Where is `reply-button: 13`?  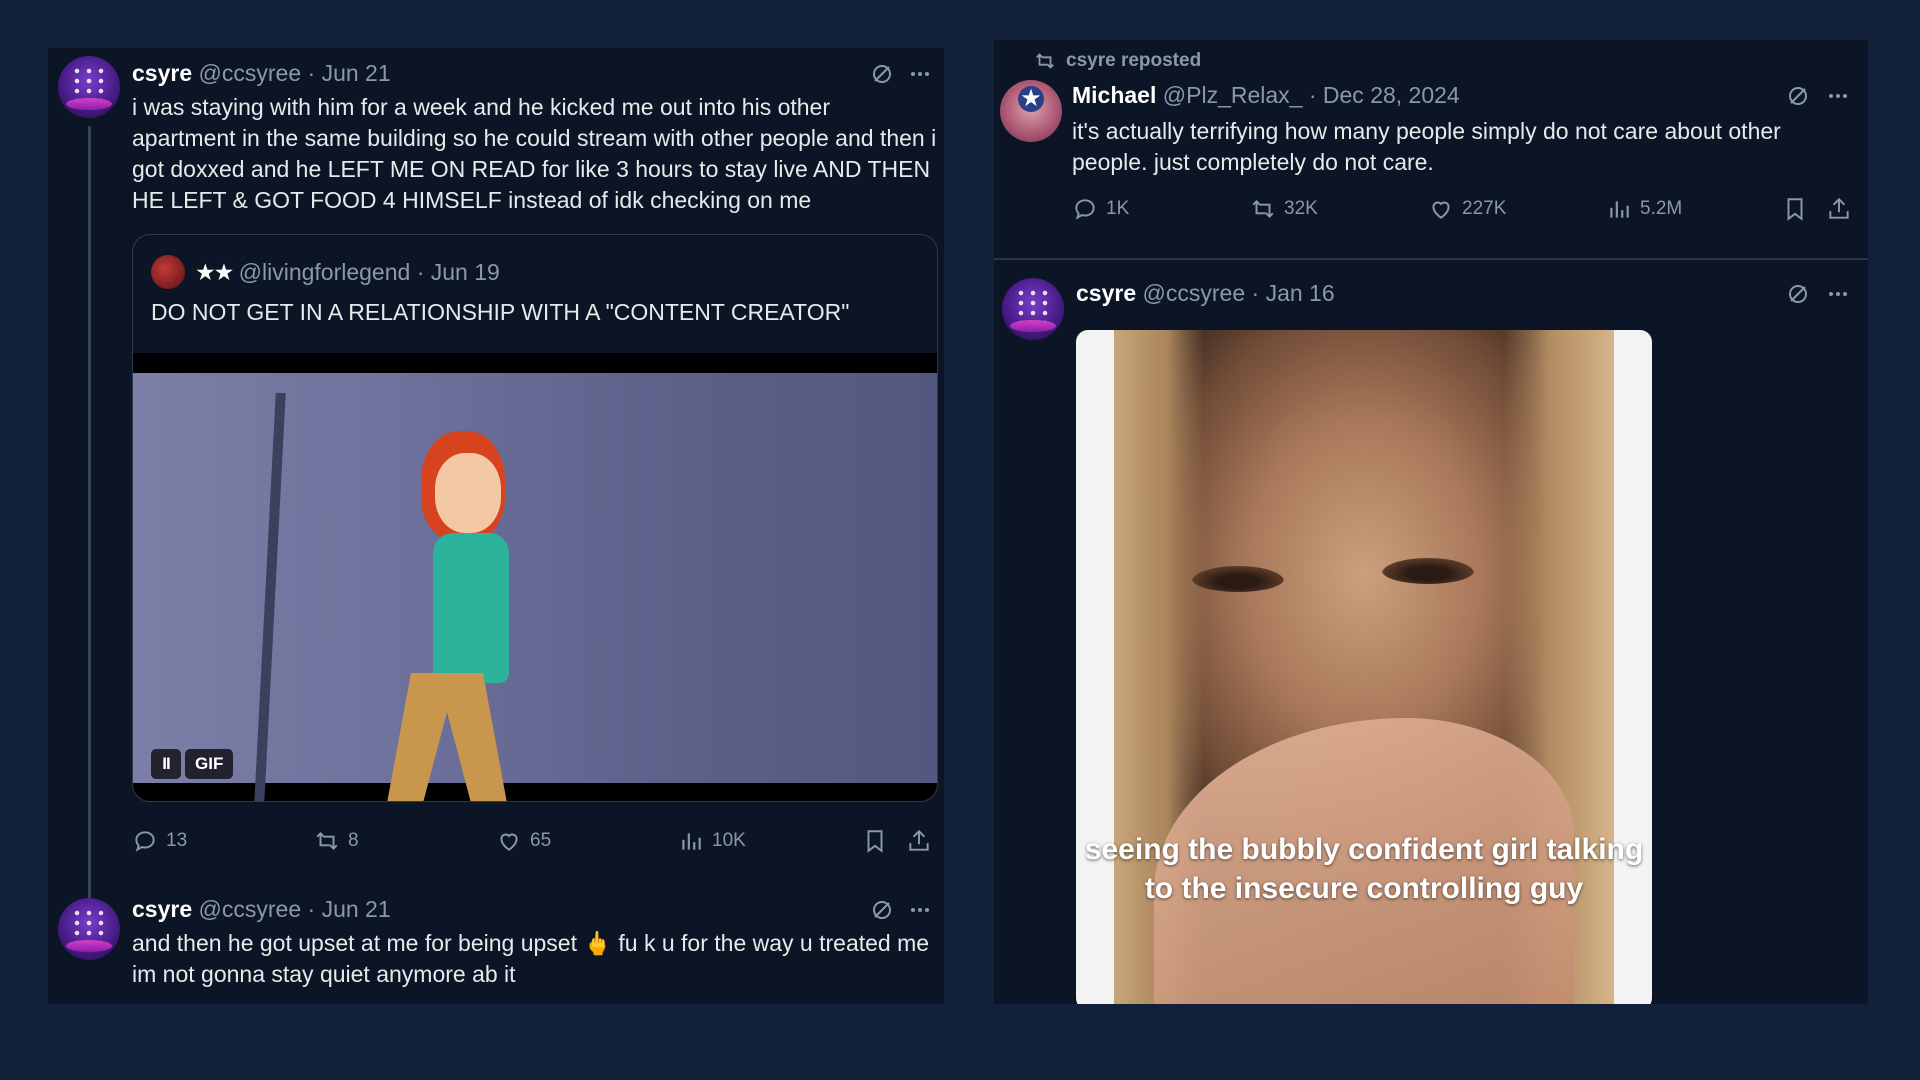 reply-button: 13 is located at coordinates (159, 841).